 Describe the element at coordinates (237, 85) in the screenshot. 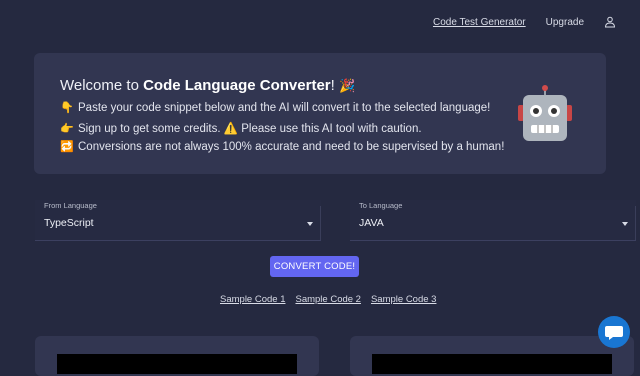

I see `welcome-title-app-name: Code Language Converter` at that location.